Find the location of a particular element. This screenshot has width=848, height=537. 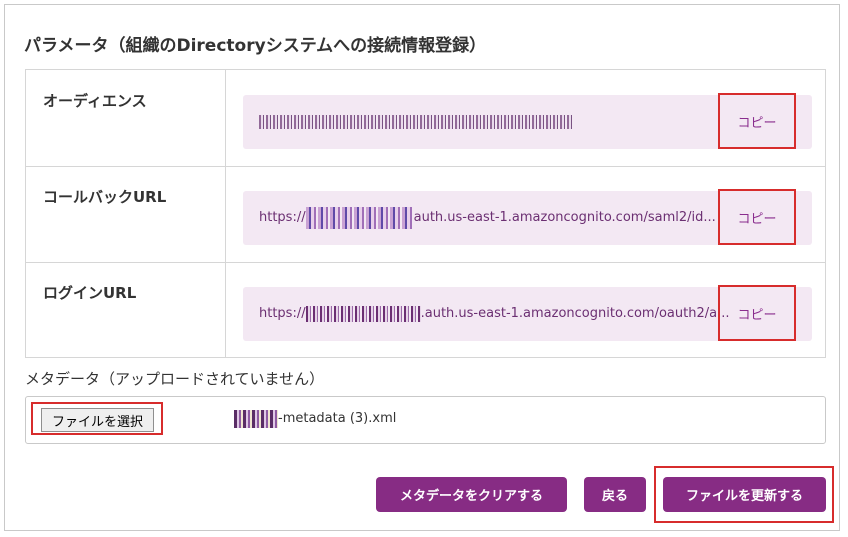

row-label: コールバックURL is located at coordinates (105, 197).